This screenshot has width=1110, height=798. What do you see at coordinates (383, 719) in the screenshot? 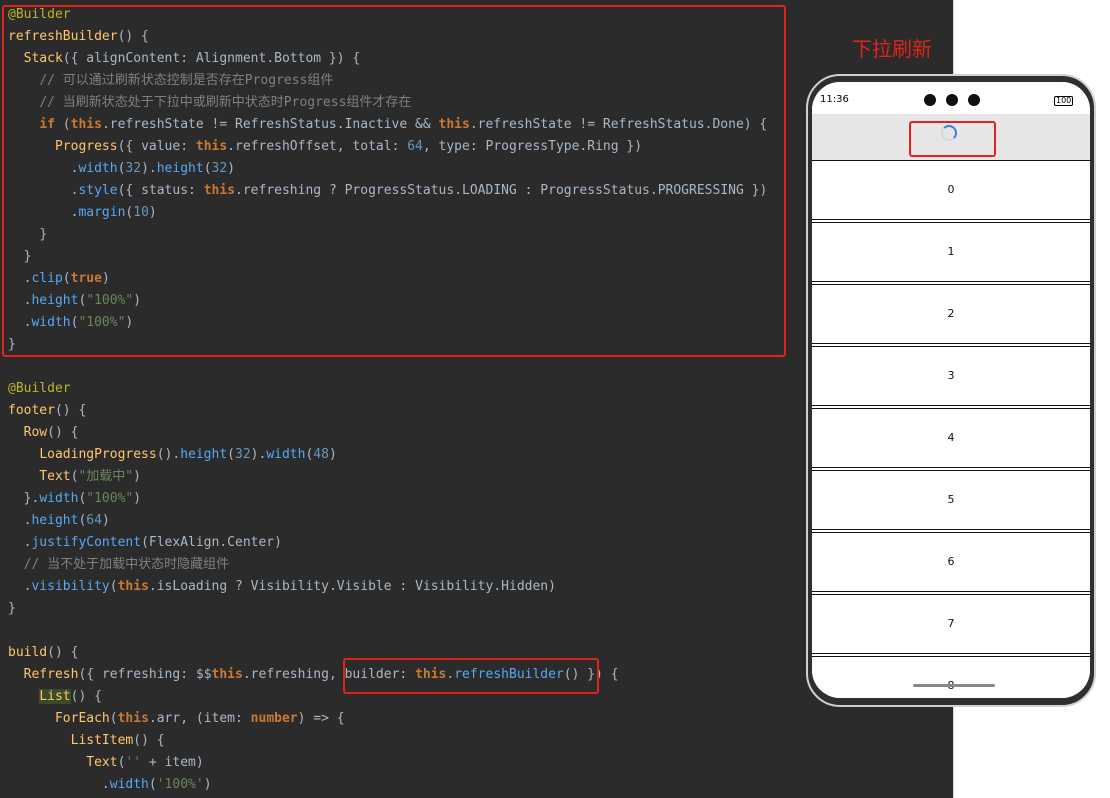
I see `code-line: ForEach(this.arr, (item: number) => {` at bounding box center [383, 719].